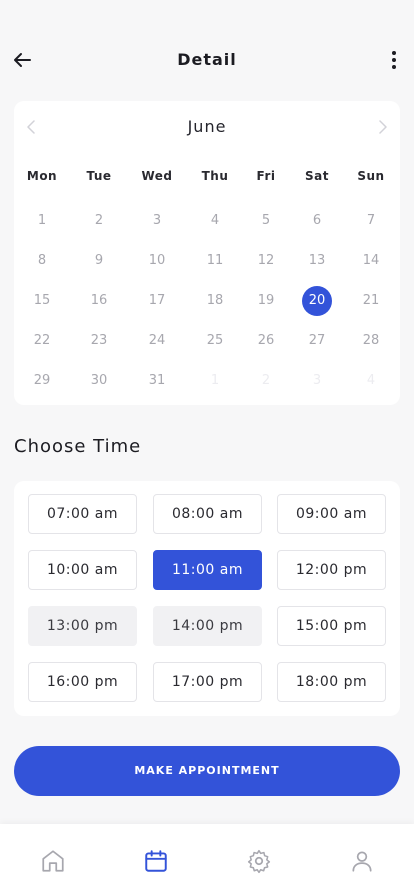  What do you see at coordinates (266, 176) in the screenshot?
I see `weekday-label: Fri` at bounding box center [266, 176].